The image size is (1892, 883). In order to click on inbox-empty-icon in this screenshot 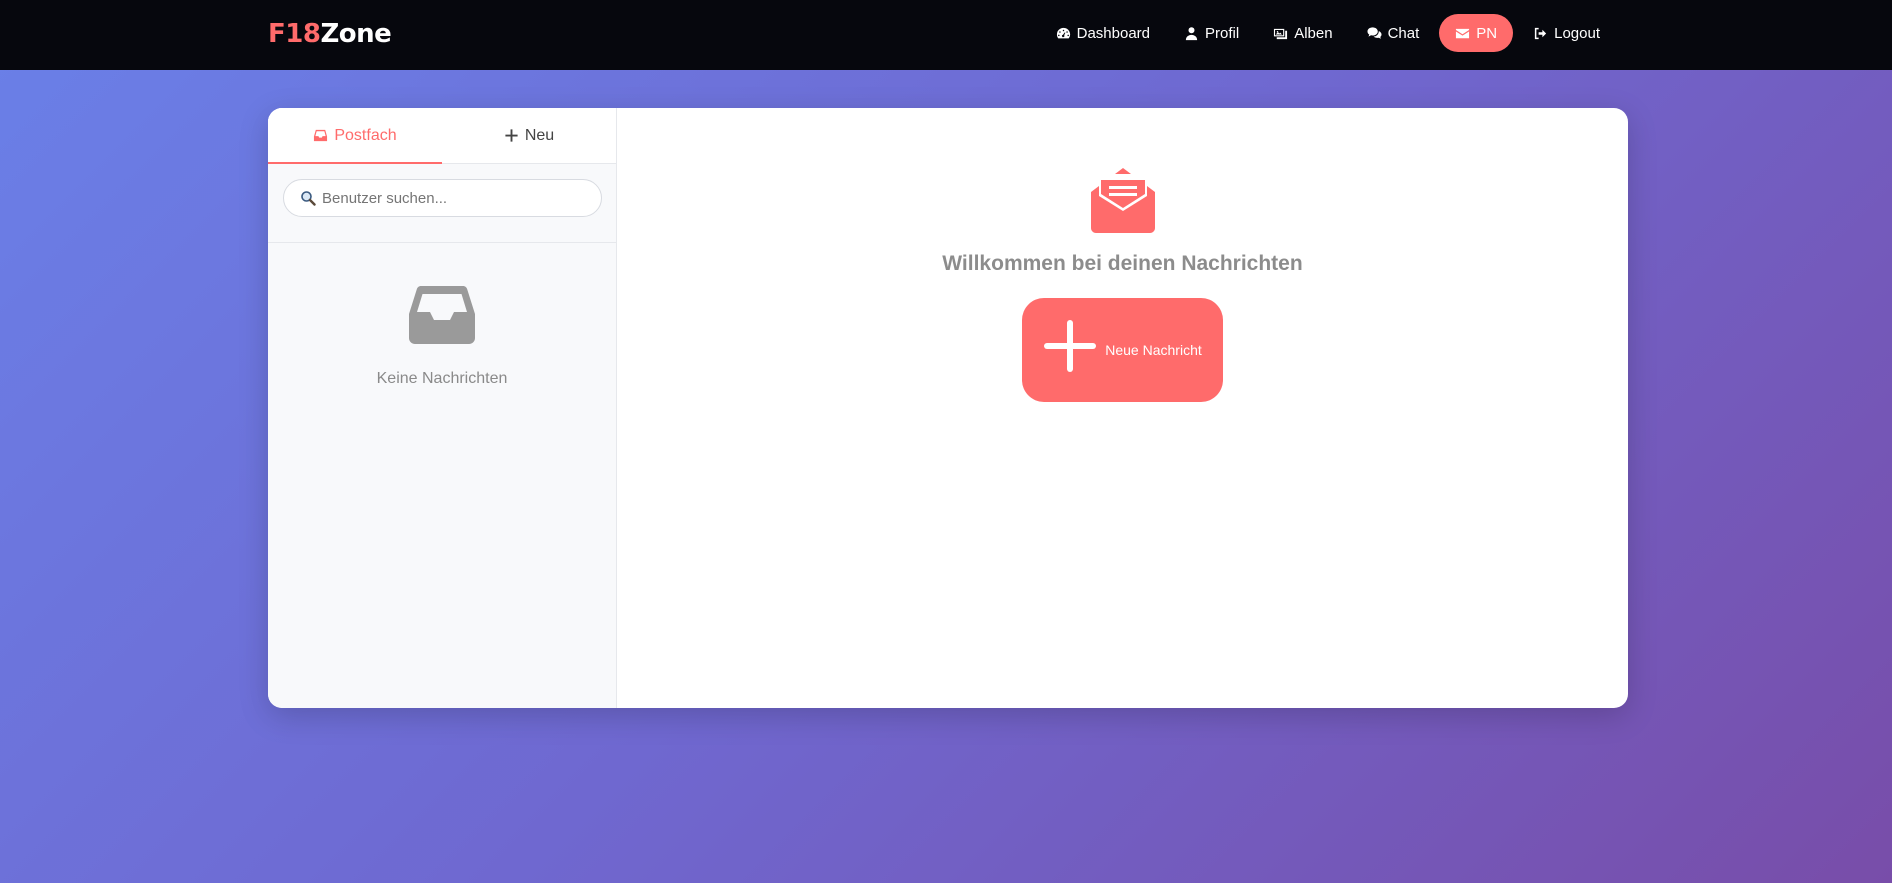, I will do `click(442, 315)`.